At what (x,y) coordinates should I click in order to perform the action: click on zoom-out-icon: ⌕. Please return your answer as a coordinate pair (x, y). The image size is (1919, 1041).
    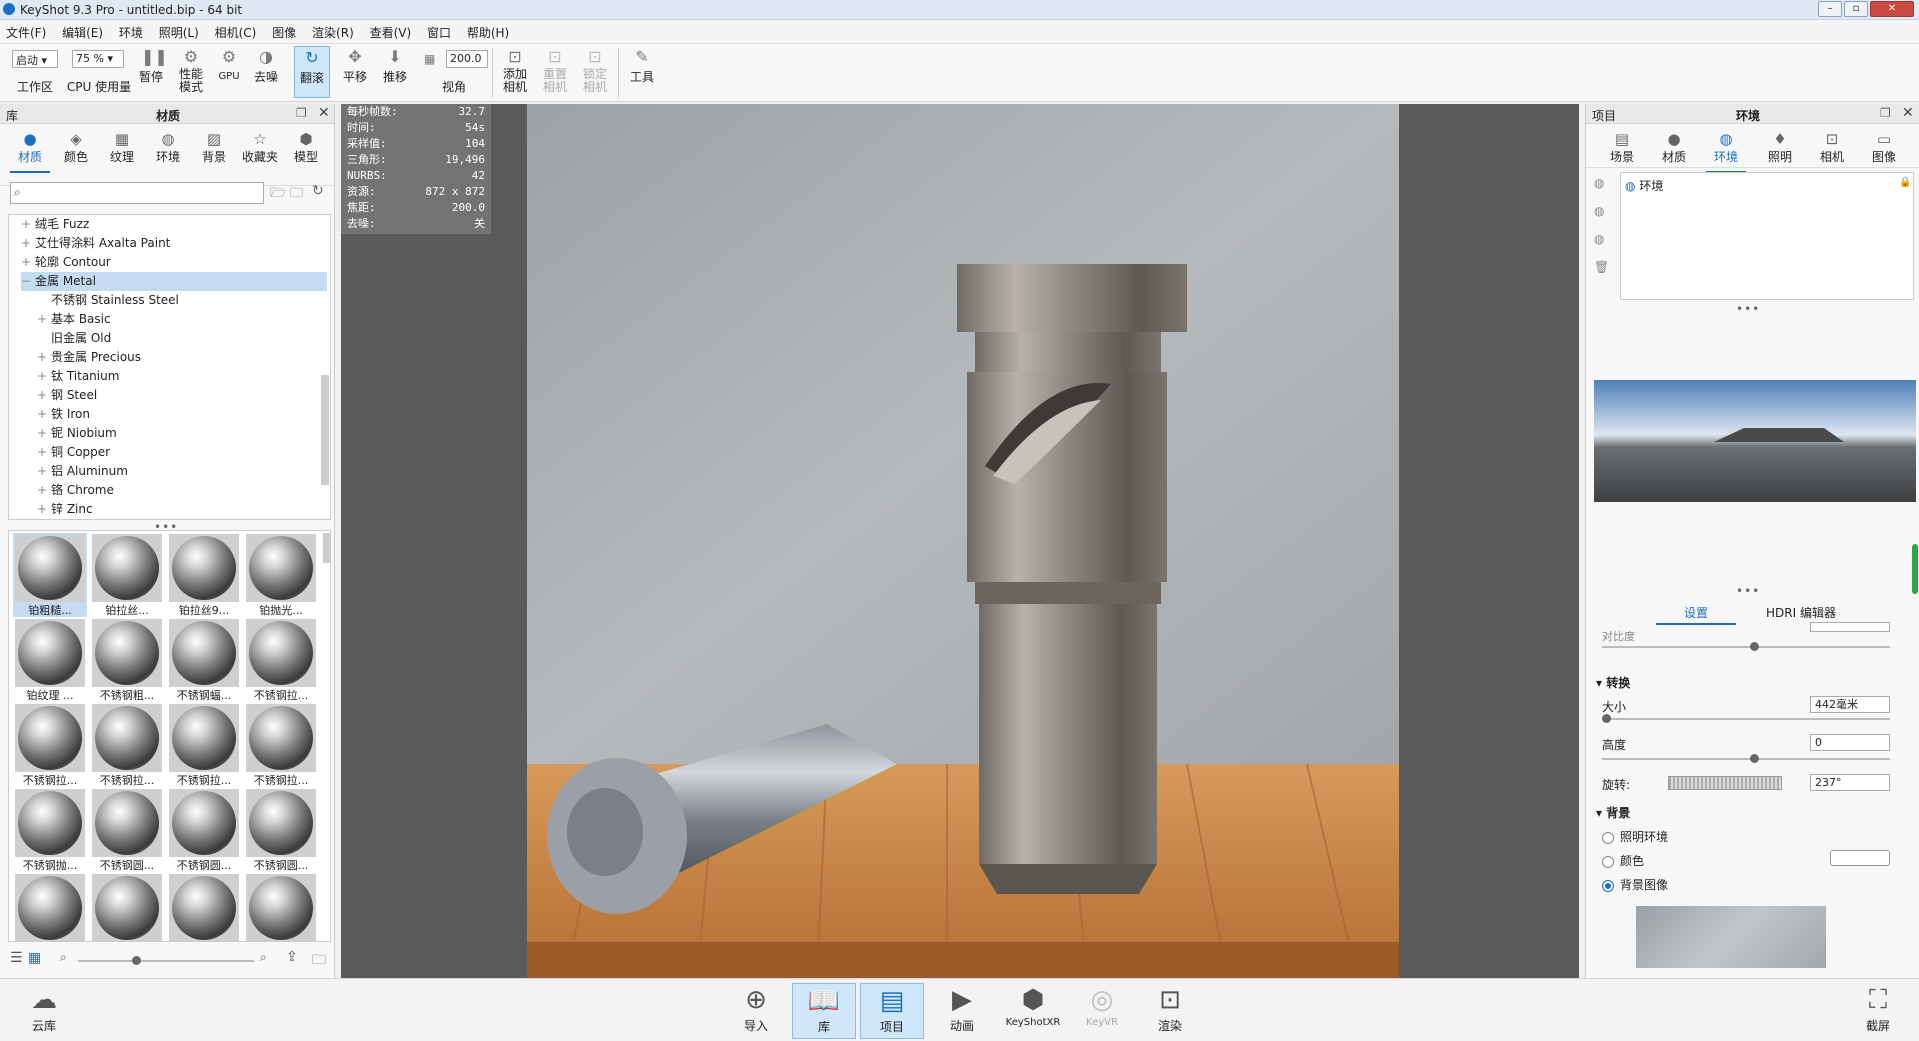
    Looking at the image, I should click on (63, 957).